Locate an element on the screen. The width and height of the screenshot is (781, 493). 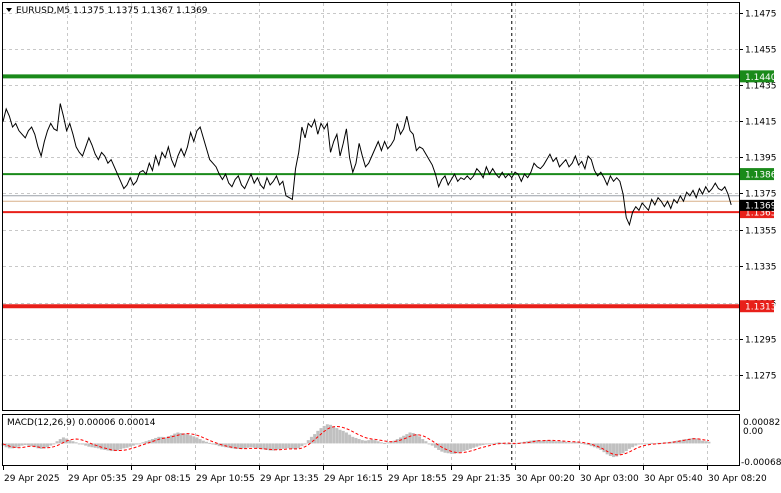
x-tick-label: 29 Apr 08:15 is located at coordinates (161, 479).